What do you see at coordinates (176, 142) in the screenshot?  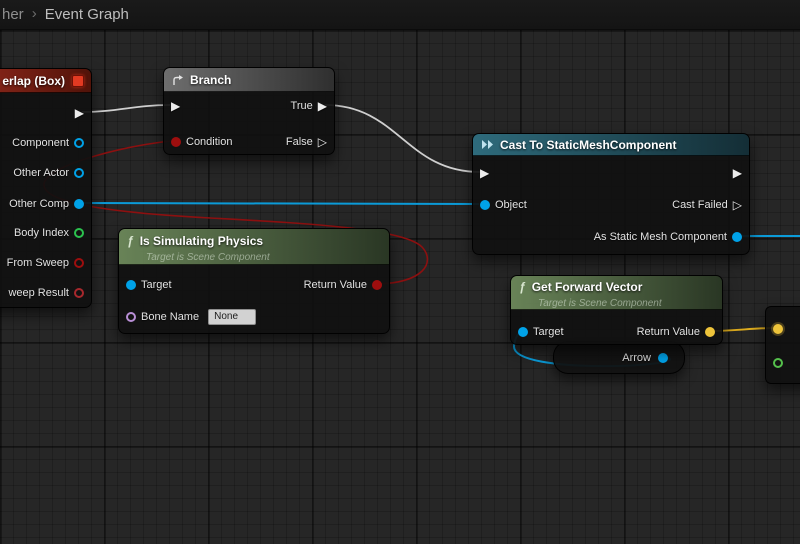 I see `condition-pin` at bounding box center [176, 142].